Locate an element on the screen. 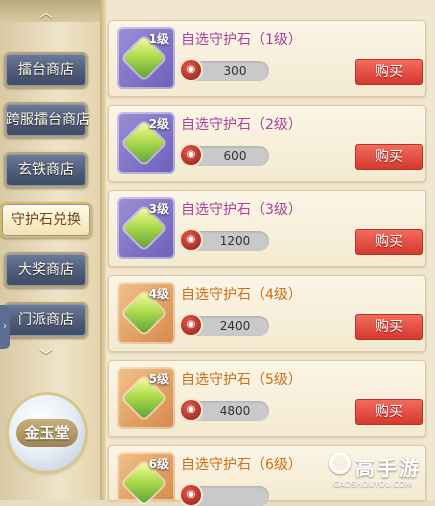  guardian-stone-icon: 6级 is located at coordinates (146, 478).